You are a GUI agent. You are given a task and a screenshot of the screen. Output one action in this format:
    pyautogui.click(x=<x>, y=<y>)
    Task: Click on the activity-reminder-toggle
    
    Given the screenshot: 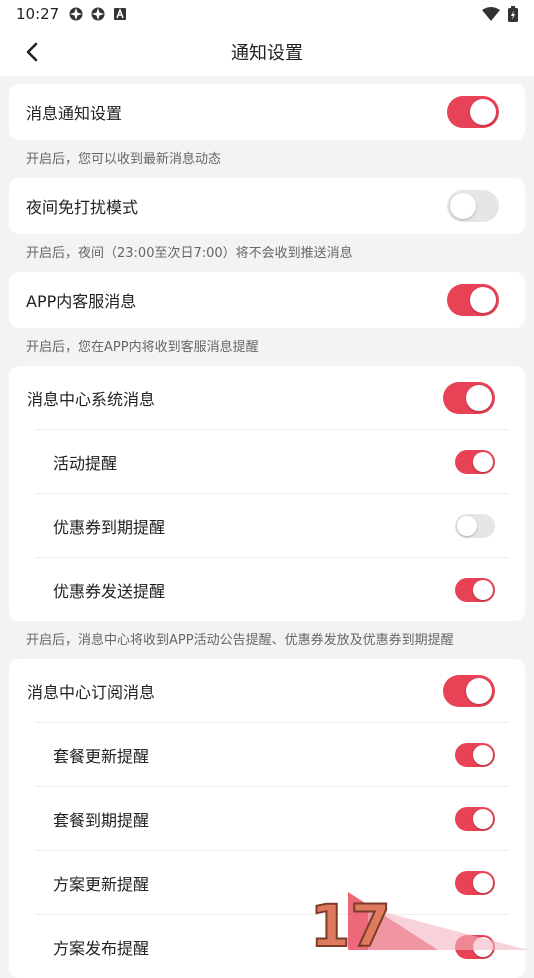 What is the action you would take?
    pyautogui.click(x=475, y=461)
    